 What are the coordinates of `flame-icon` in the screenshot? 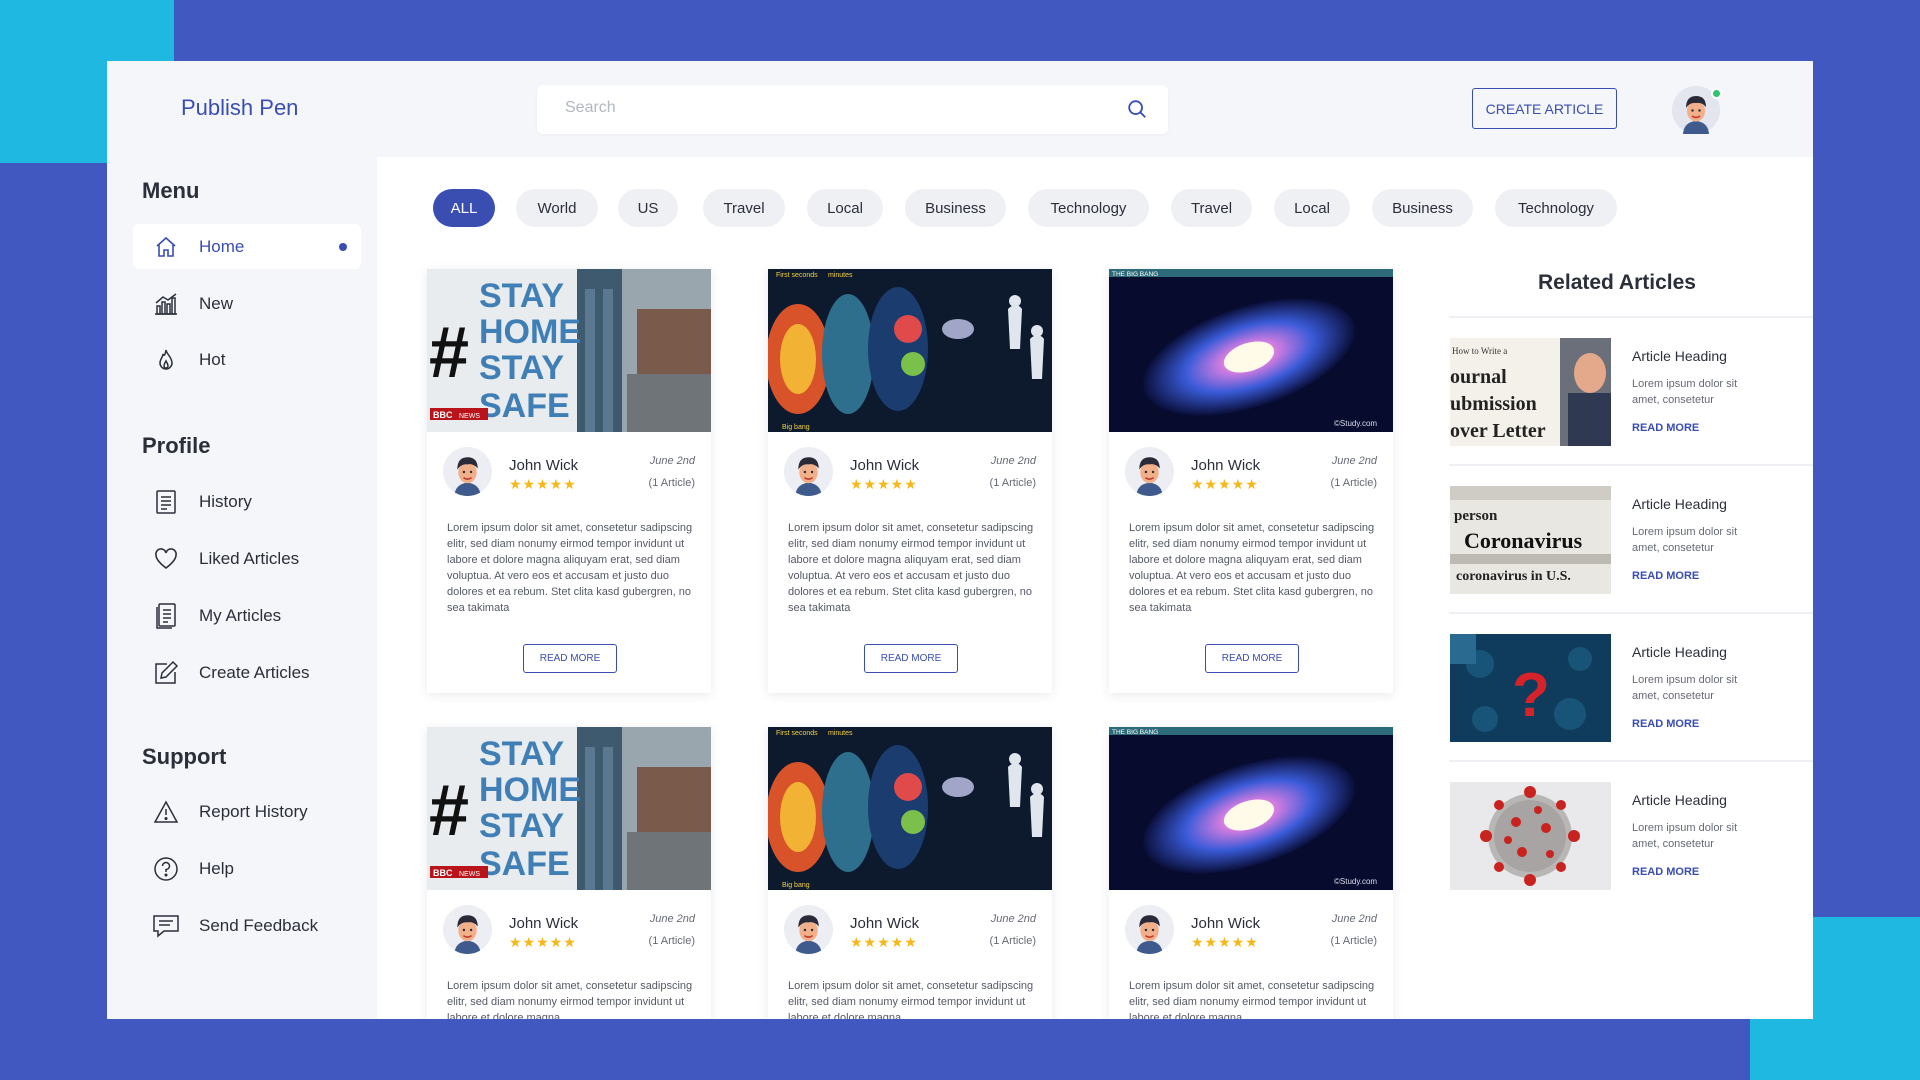 It's located at (166, 360).